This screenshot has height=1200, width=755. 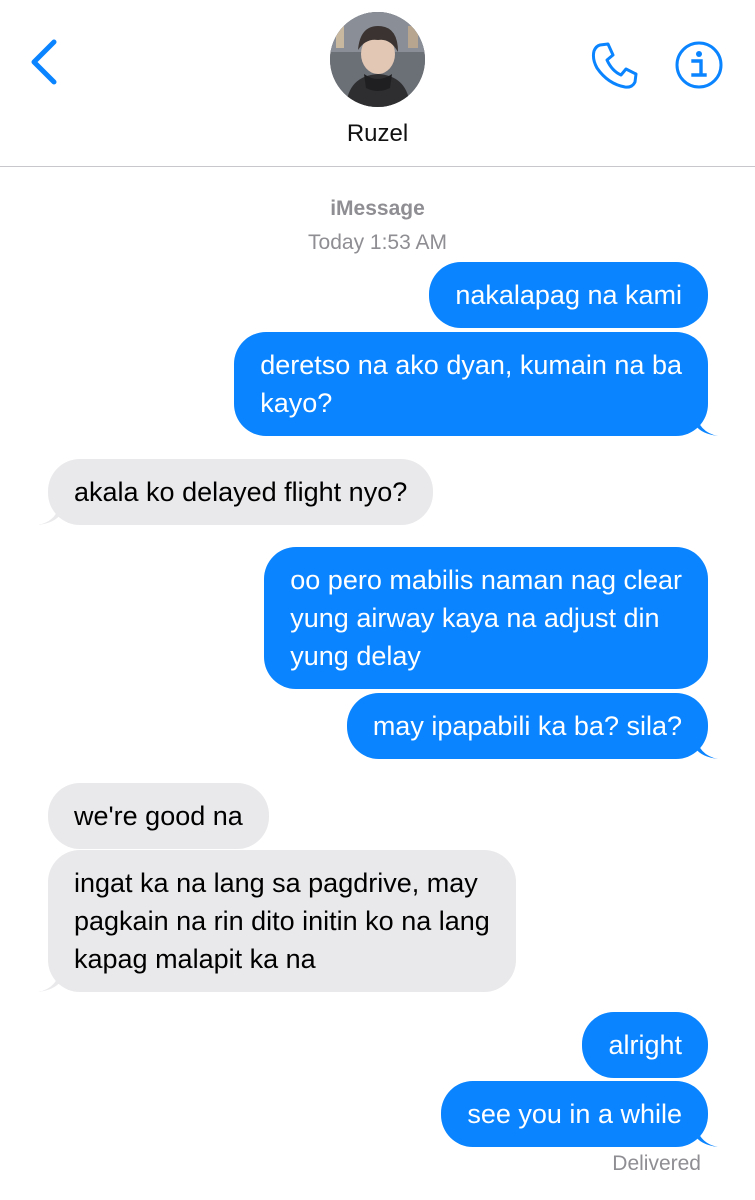 I want to click on delivery-status: Delivered, so click(x=656, y=1163).